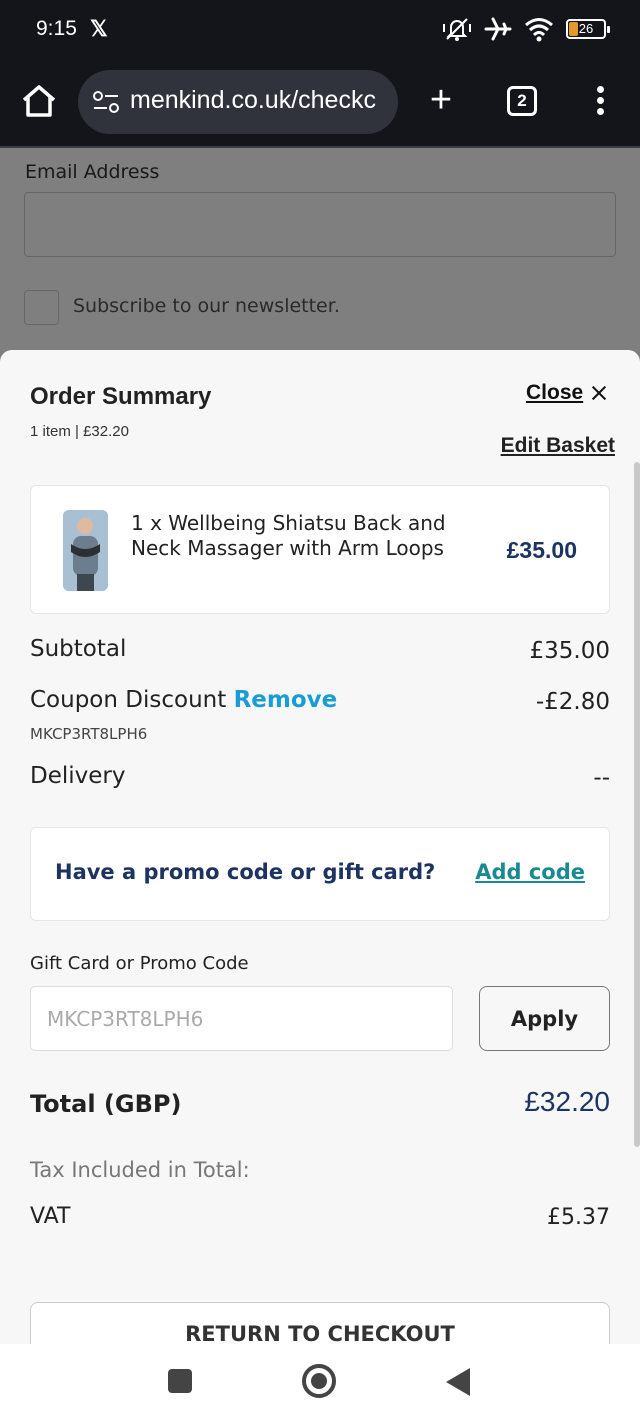 The image size is (640, 1422). What do you see at coordinates (555, 392) in the screenshot?
I see `close-label: Close` at bounding box center [555, 392].